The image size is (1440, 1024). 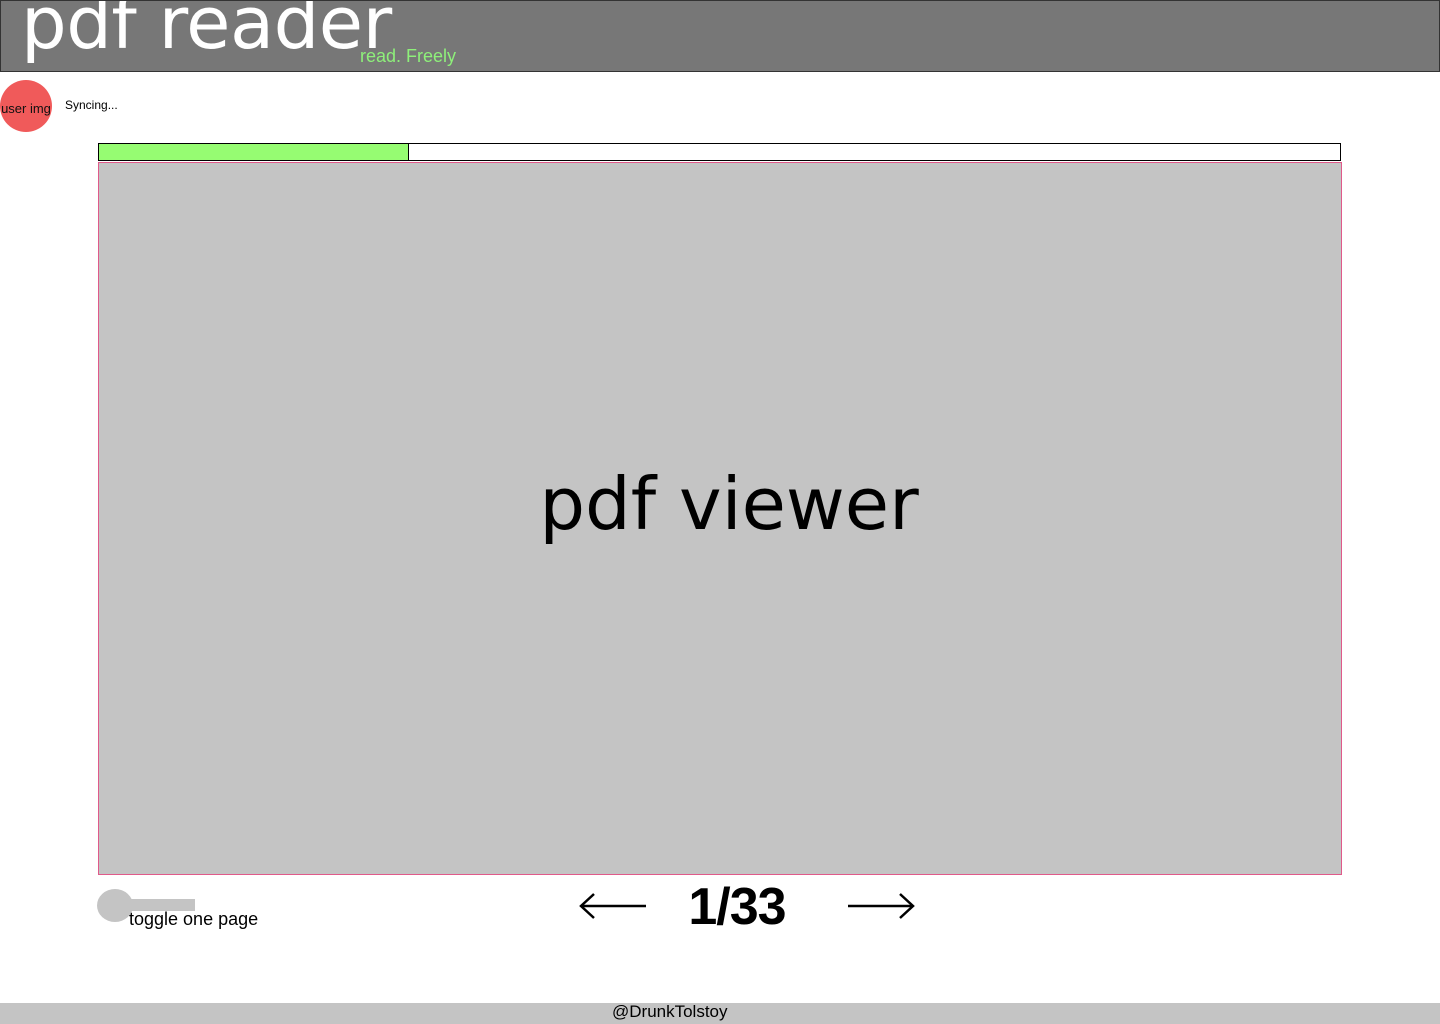 What do you see at coordinates (729, 503) in the screenshot?
I see `pdf-viewer-label: pdf viewer` at bounding box center [729, 503].